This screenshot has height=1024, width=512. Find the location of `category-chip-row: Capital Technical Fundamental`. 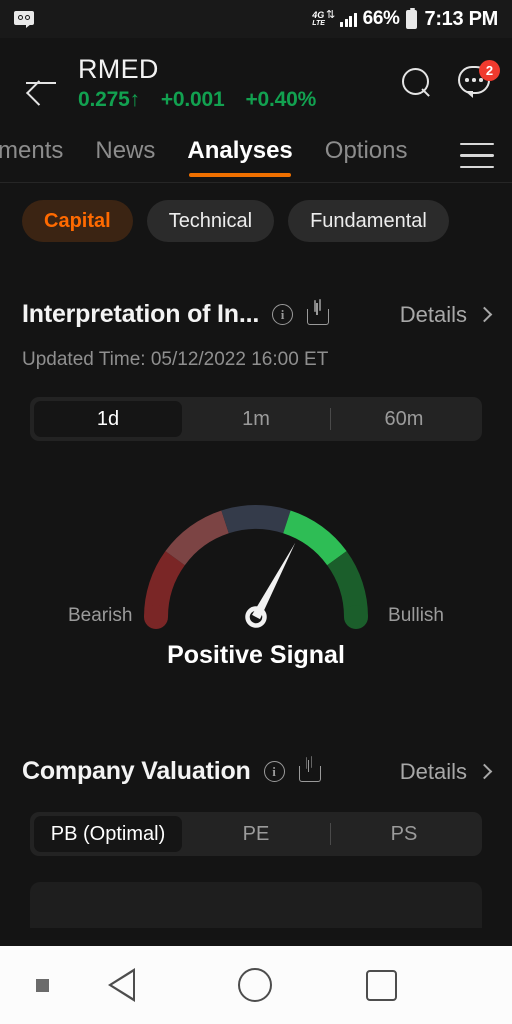

category-chip-row: Capital Technical Fundamental is located at coordinates (256, 222).